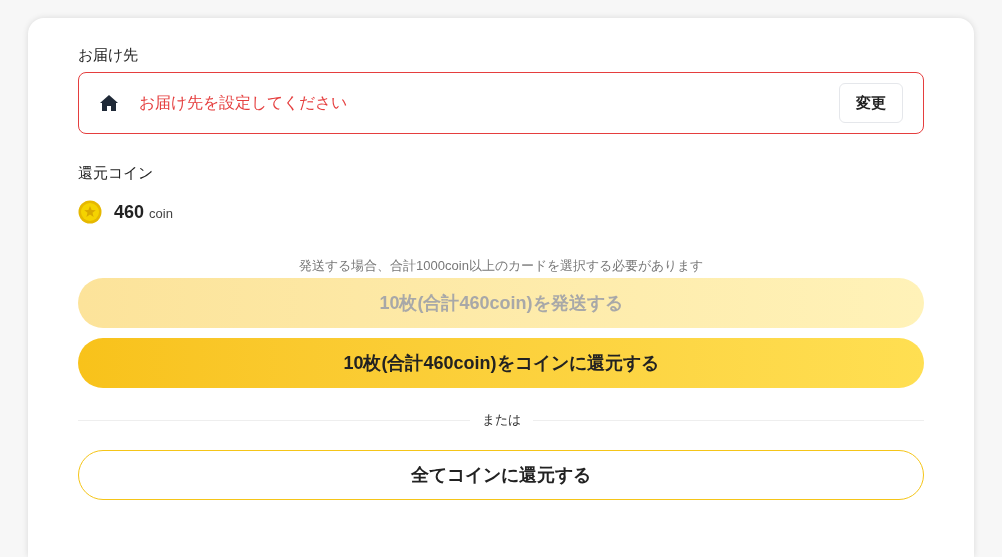 This screenshot has width=1002, height=557. Describe the element at coordinates (871, 103) in the screenshot. I see `change-button: 変更` at that location.